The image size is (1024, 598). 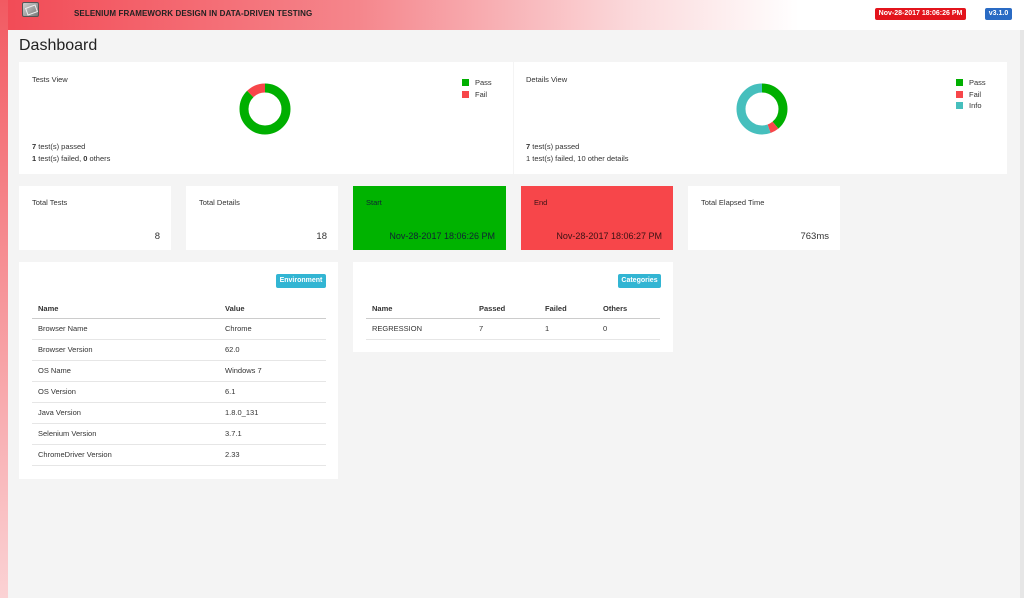 I want to click on details-view-legend: Pass Fail Info, so click(x=971, y=94).